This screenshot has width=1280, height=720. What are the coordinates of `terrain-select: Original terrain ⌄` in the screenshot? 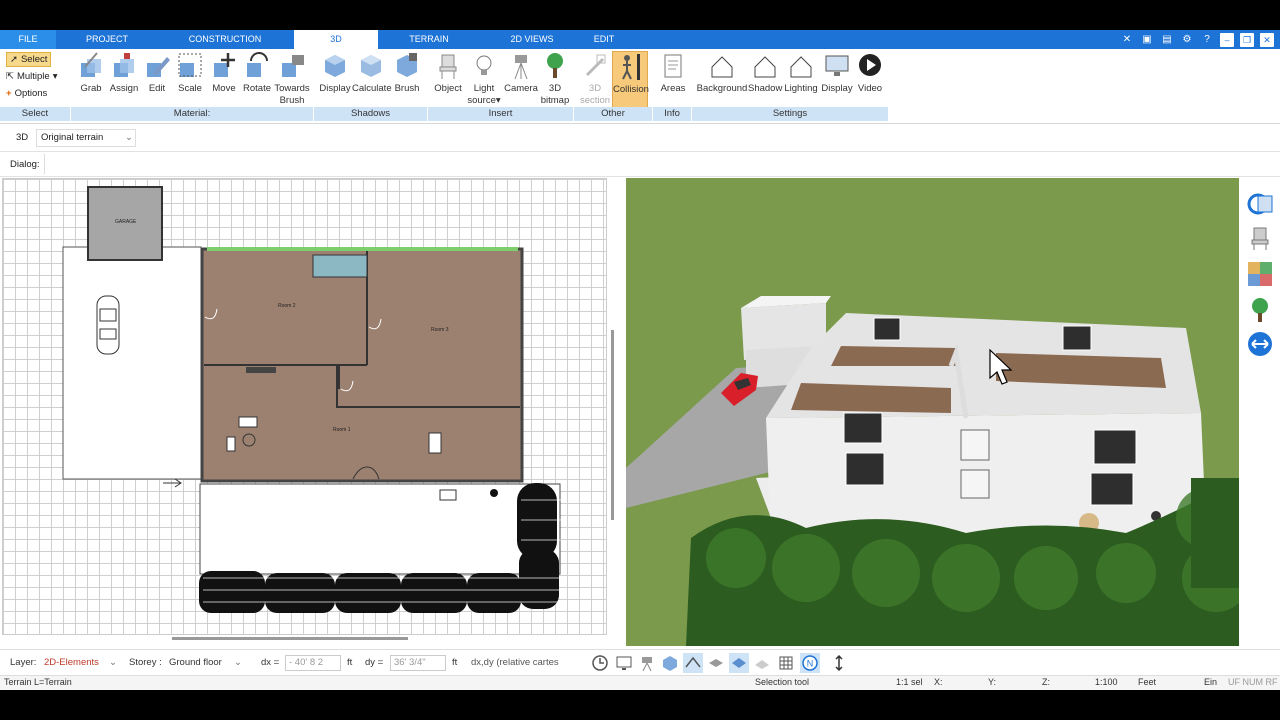 It's located at (86, 138).